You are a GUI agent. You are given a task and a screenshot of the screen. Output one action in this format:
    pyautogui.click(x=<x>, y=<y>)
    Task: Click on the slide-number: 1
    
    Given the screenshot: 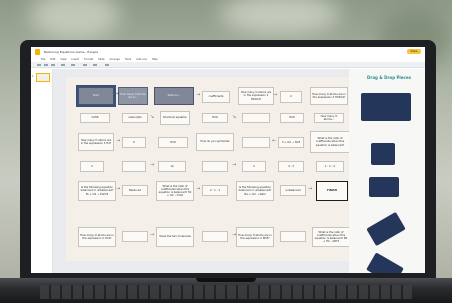 What is the action you would take?
    pyautogui.click(x=33, y=76)
    